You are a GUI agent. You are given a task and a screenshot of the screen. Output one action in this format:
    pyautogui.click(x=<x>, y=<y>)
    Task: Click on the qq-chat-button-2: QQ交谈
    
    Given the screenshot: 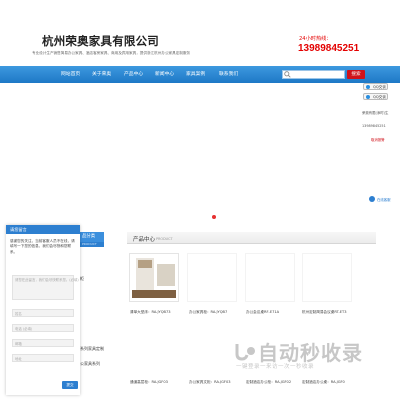 What is the action you would take?
    pyautogui.click(x=375, y=96)
    